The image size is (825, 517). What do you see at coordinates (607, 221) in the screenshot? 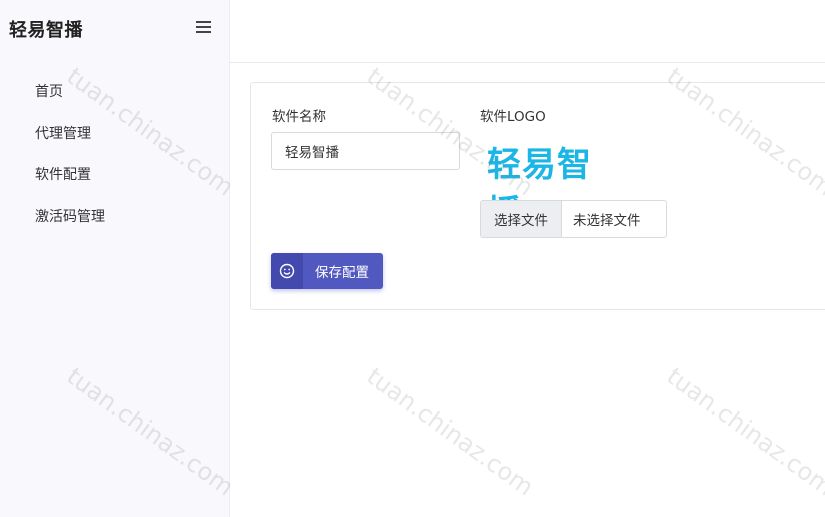
I see `file-status-text: 未选择文件` at bounding box center [607, 221].